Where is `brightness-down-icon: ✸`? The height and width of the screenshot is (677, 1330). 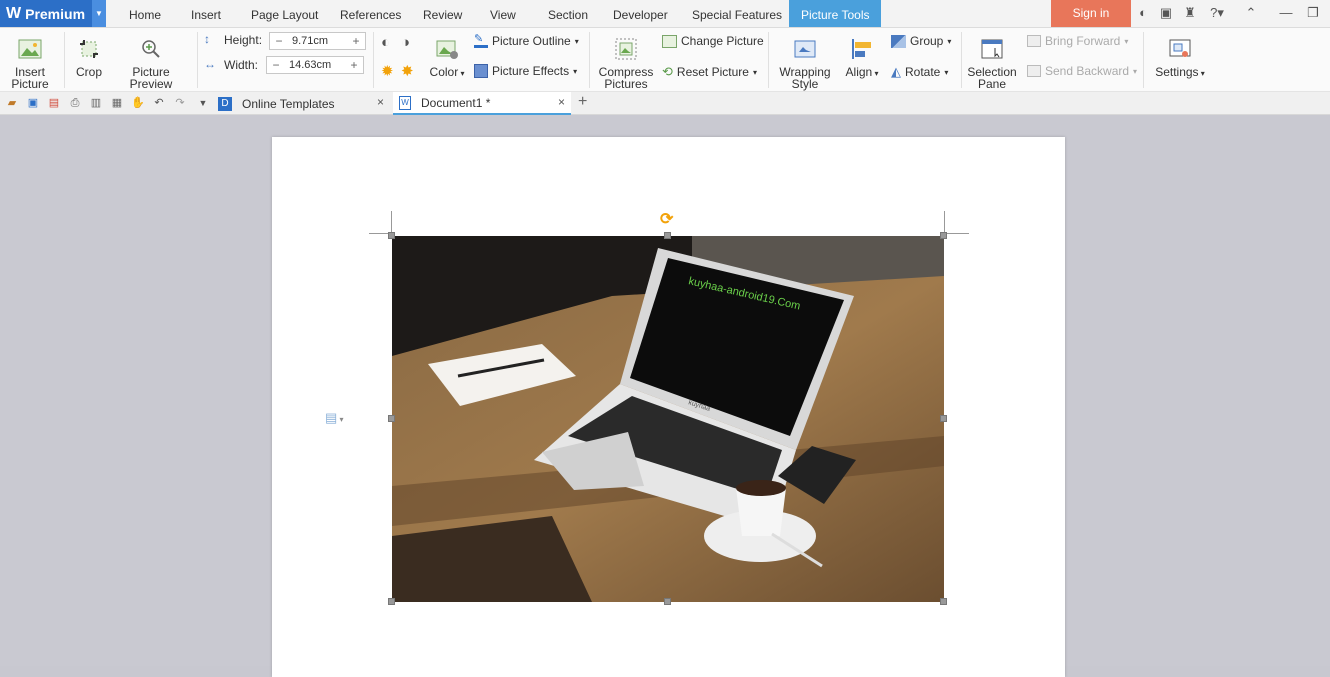
brightness-down-icon: ✸ is located at coordinates (407, 71).